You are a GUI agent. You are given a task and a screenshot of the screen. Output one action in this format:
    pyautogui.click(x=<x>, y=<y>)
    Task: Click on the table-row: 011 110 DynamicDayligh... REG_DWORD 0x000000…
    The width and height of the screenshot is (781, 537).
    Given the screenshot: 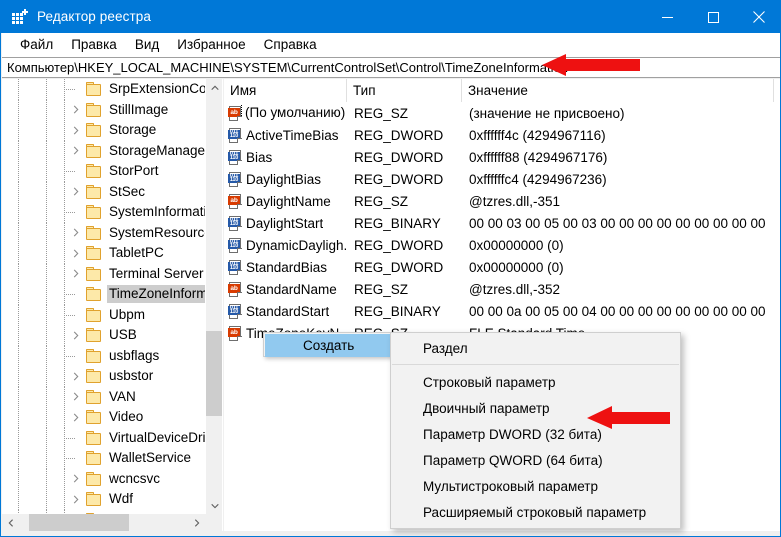 What is the action you would take?
    pyautogui.click(x=502, y=245)
    